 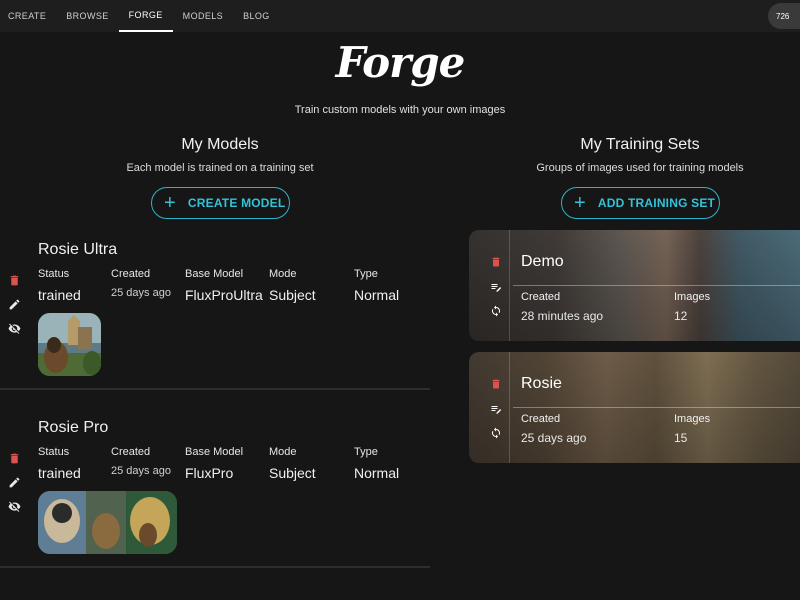 I want to click on training-set-name: Rosie, so click(x=541, y=383).